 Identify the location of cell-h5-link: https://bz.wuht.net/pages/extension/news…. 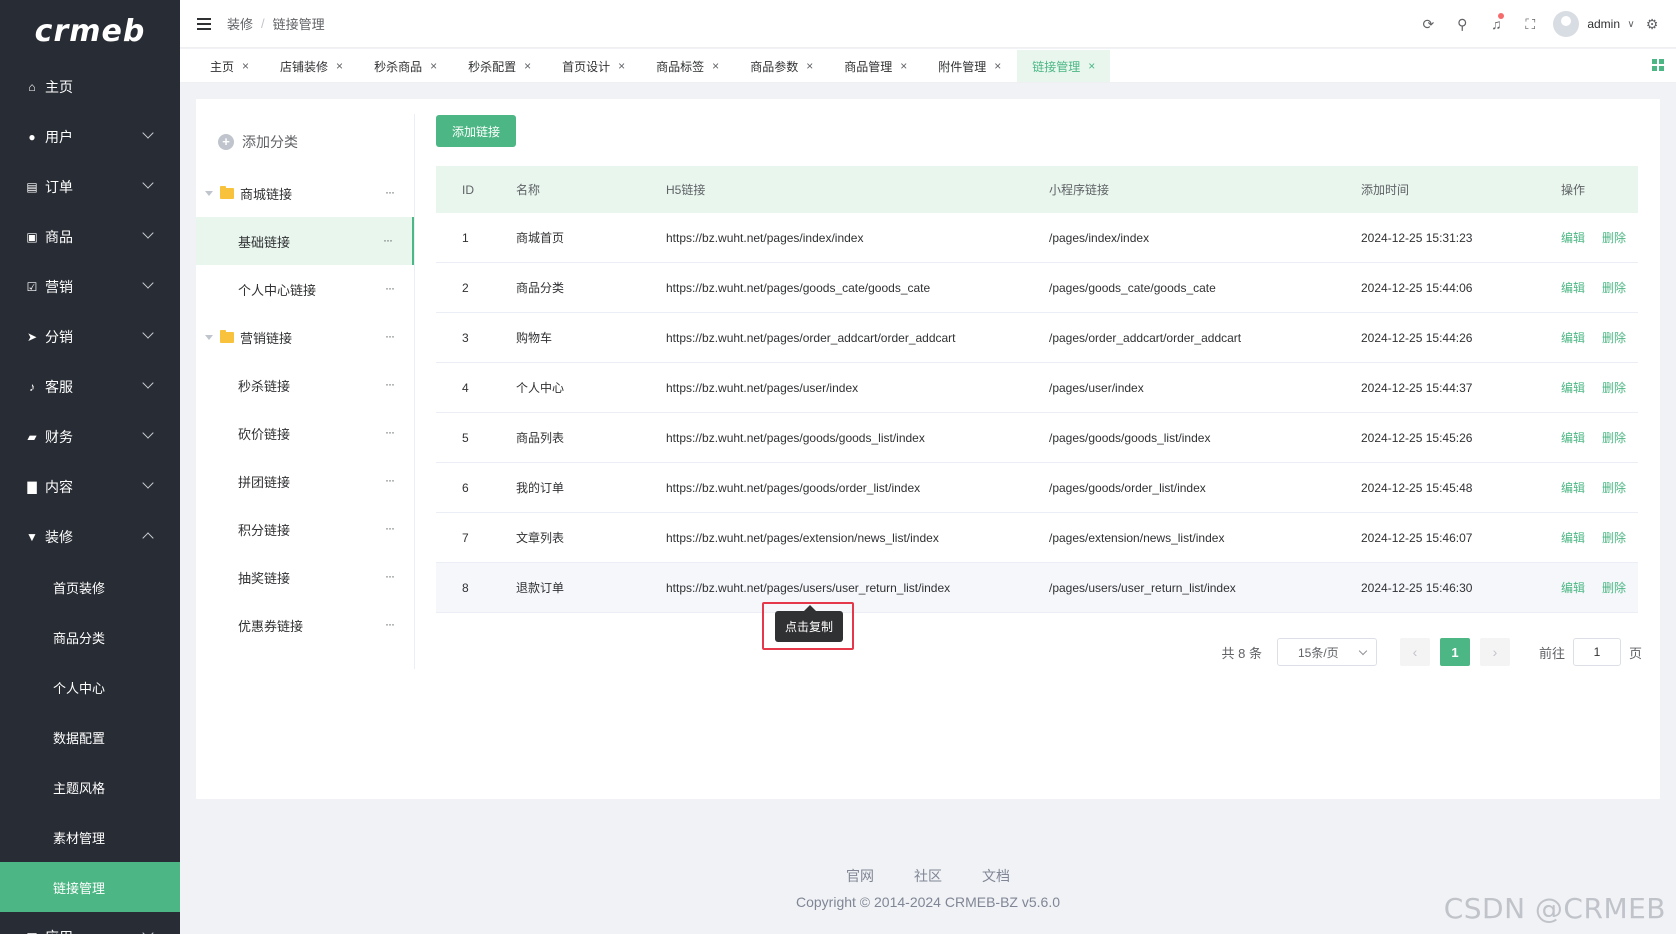
(857, 538).